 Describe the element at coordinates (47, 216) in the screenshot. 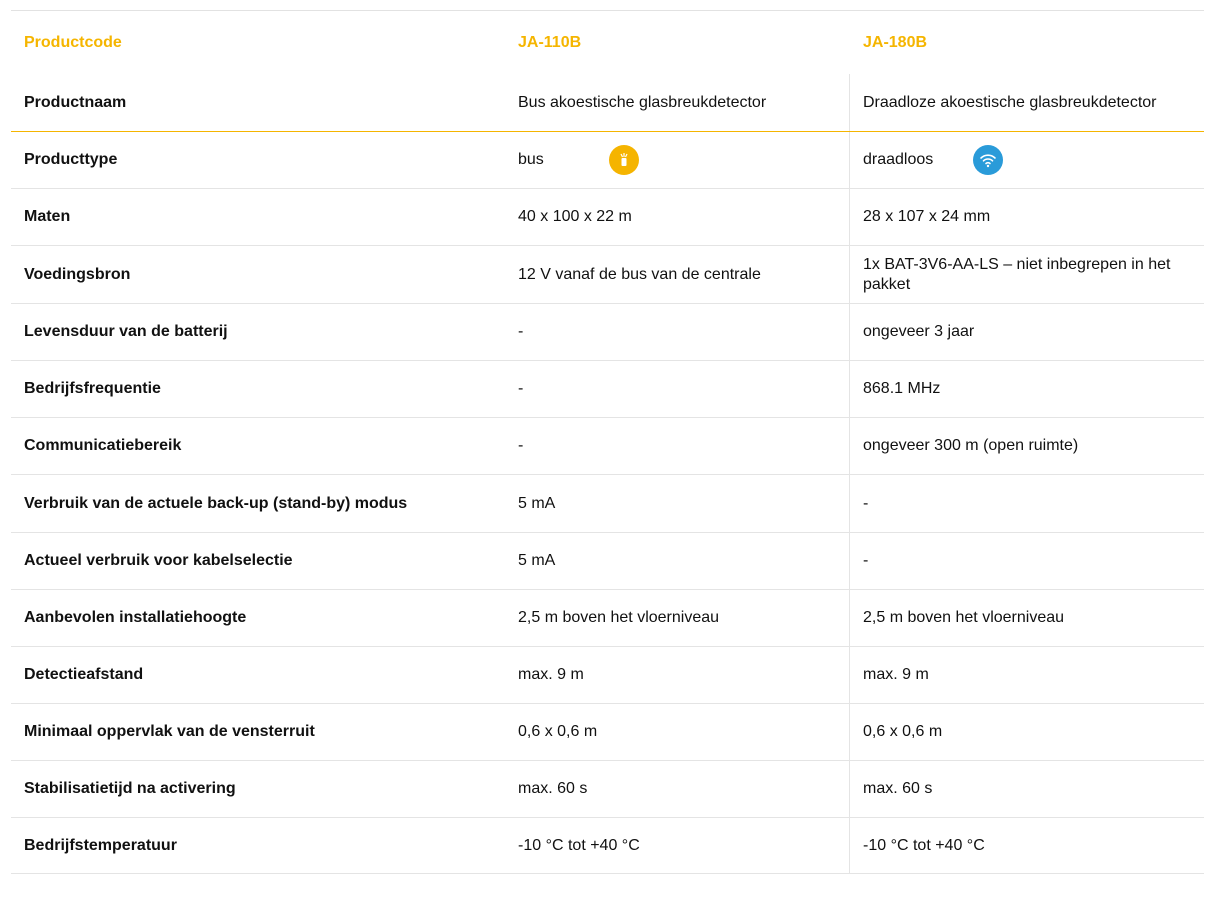

I see `row-label: Maten` at that location.